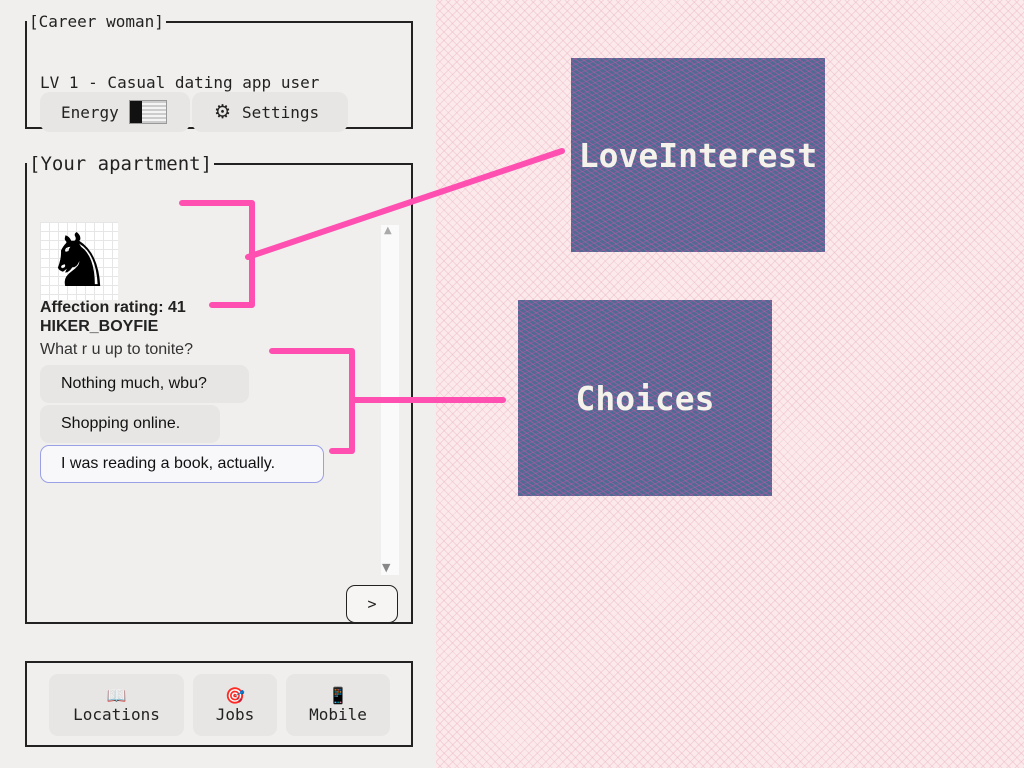 Image resolution: width=1024 pixels, height=768 pixels. I want to click on next-button: >, so click(372, 604).